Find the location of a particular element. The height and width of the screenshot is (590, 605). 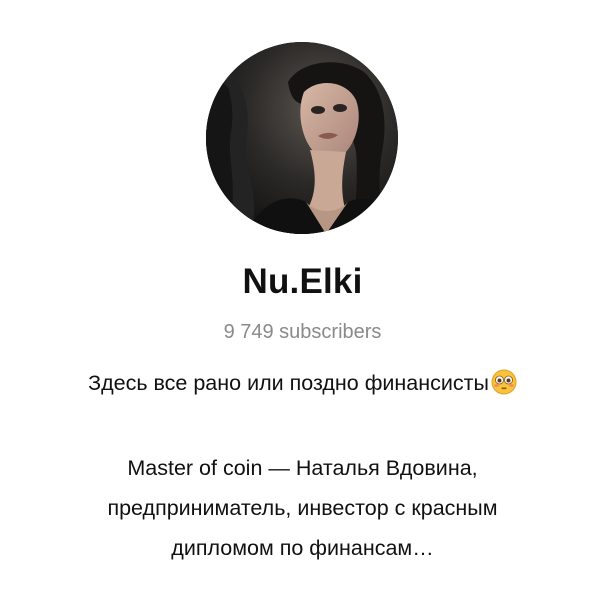

avatar is located at coordinates (302, 138).